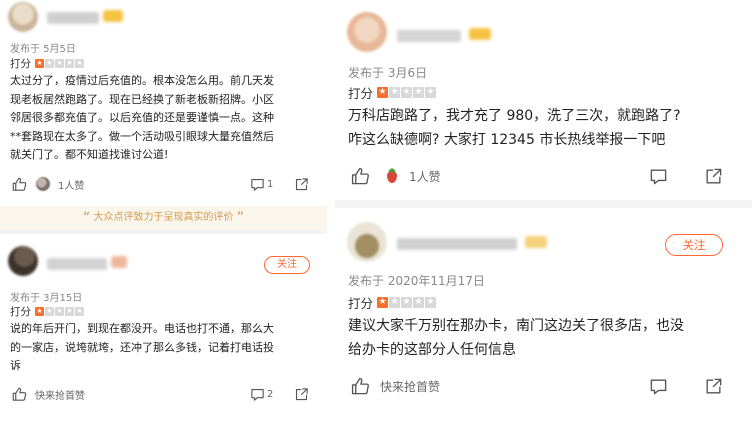 The width and height of the screenshot is (752, 421). Describe the element at coordinates (240, 218) in the screenshot. I see `quote-icon: ”` at that location.